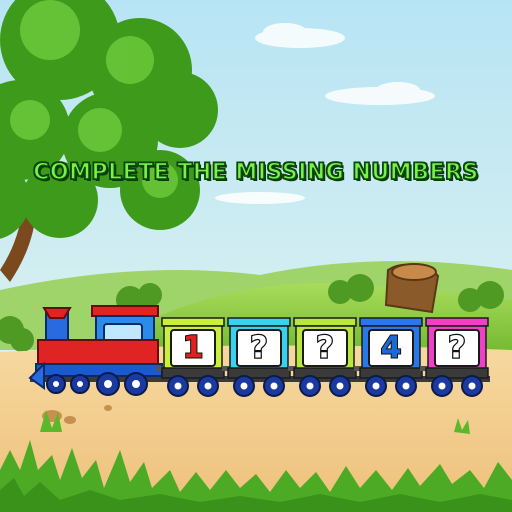 Image resolution: width=512 pixels, height=512 pixels. What do you see at coordinates (412, 288) in the screenshot?
I see `tree-stump-icon` at bounding box center [412, 288].